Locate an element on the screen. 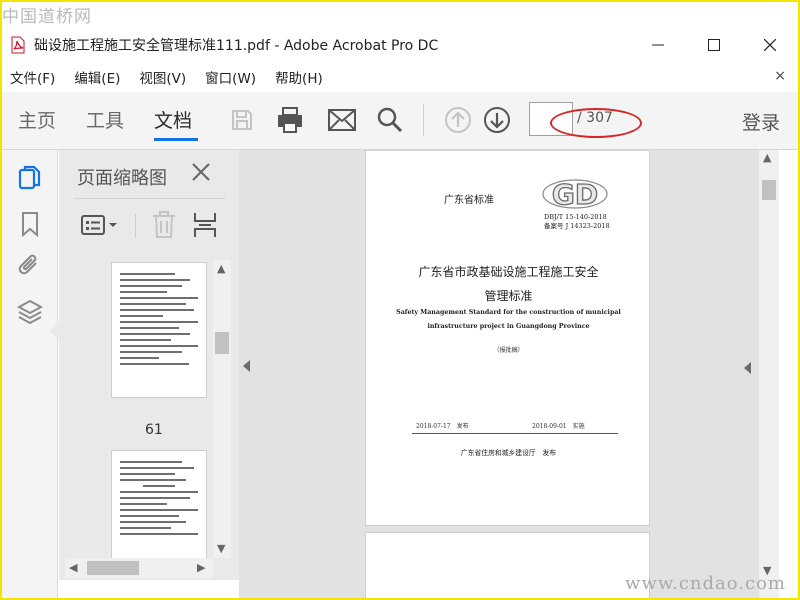  previous-page-button is located at coordinates (458, 120).